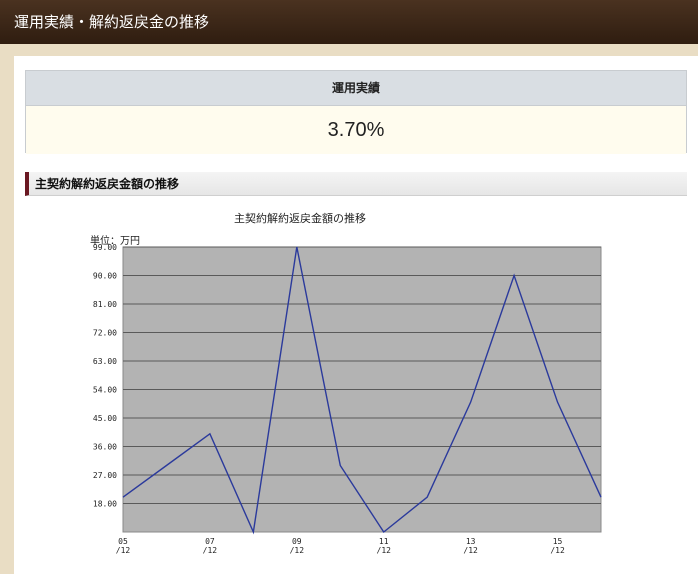  I want to click on x-tick-label: 07, so click(210, 541).